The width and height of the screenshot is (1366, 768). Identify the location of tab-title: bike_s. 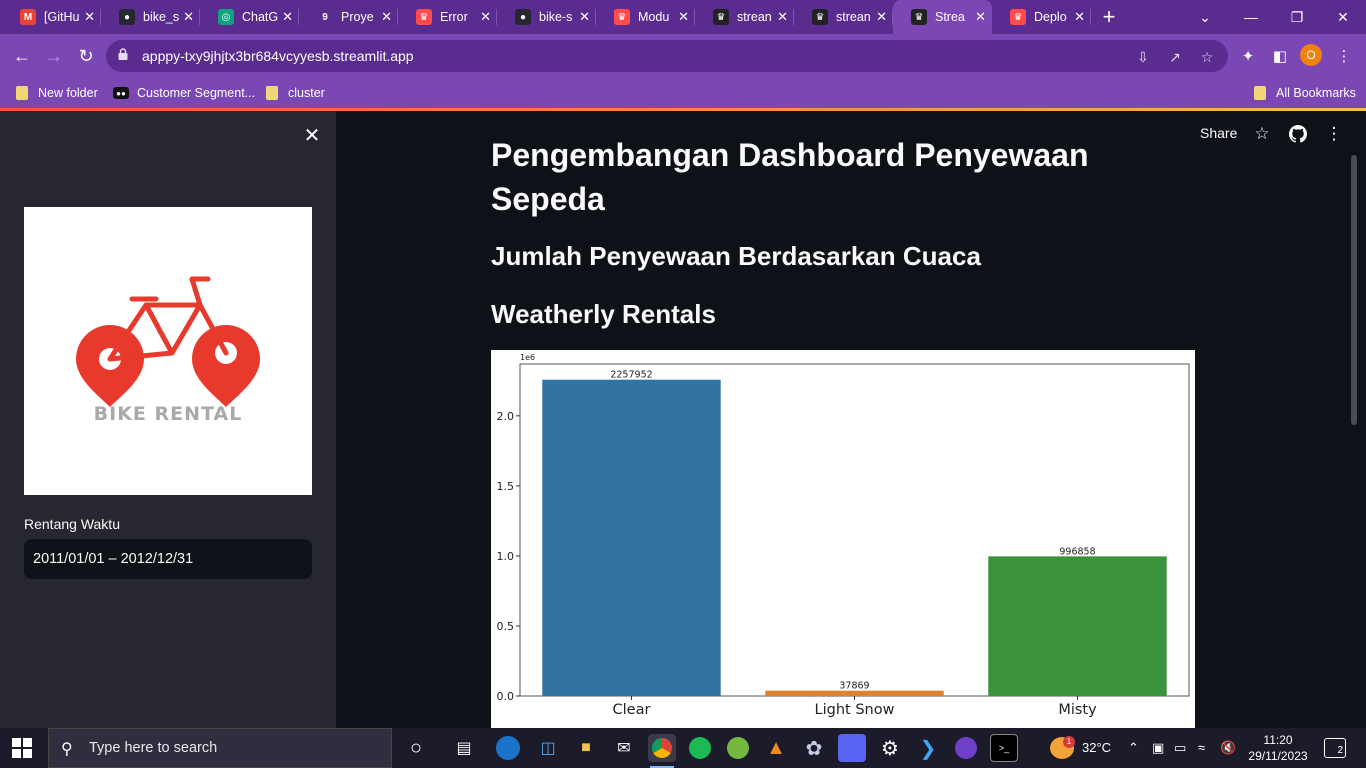
(161, 17).